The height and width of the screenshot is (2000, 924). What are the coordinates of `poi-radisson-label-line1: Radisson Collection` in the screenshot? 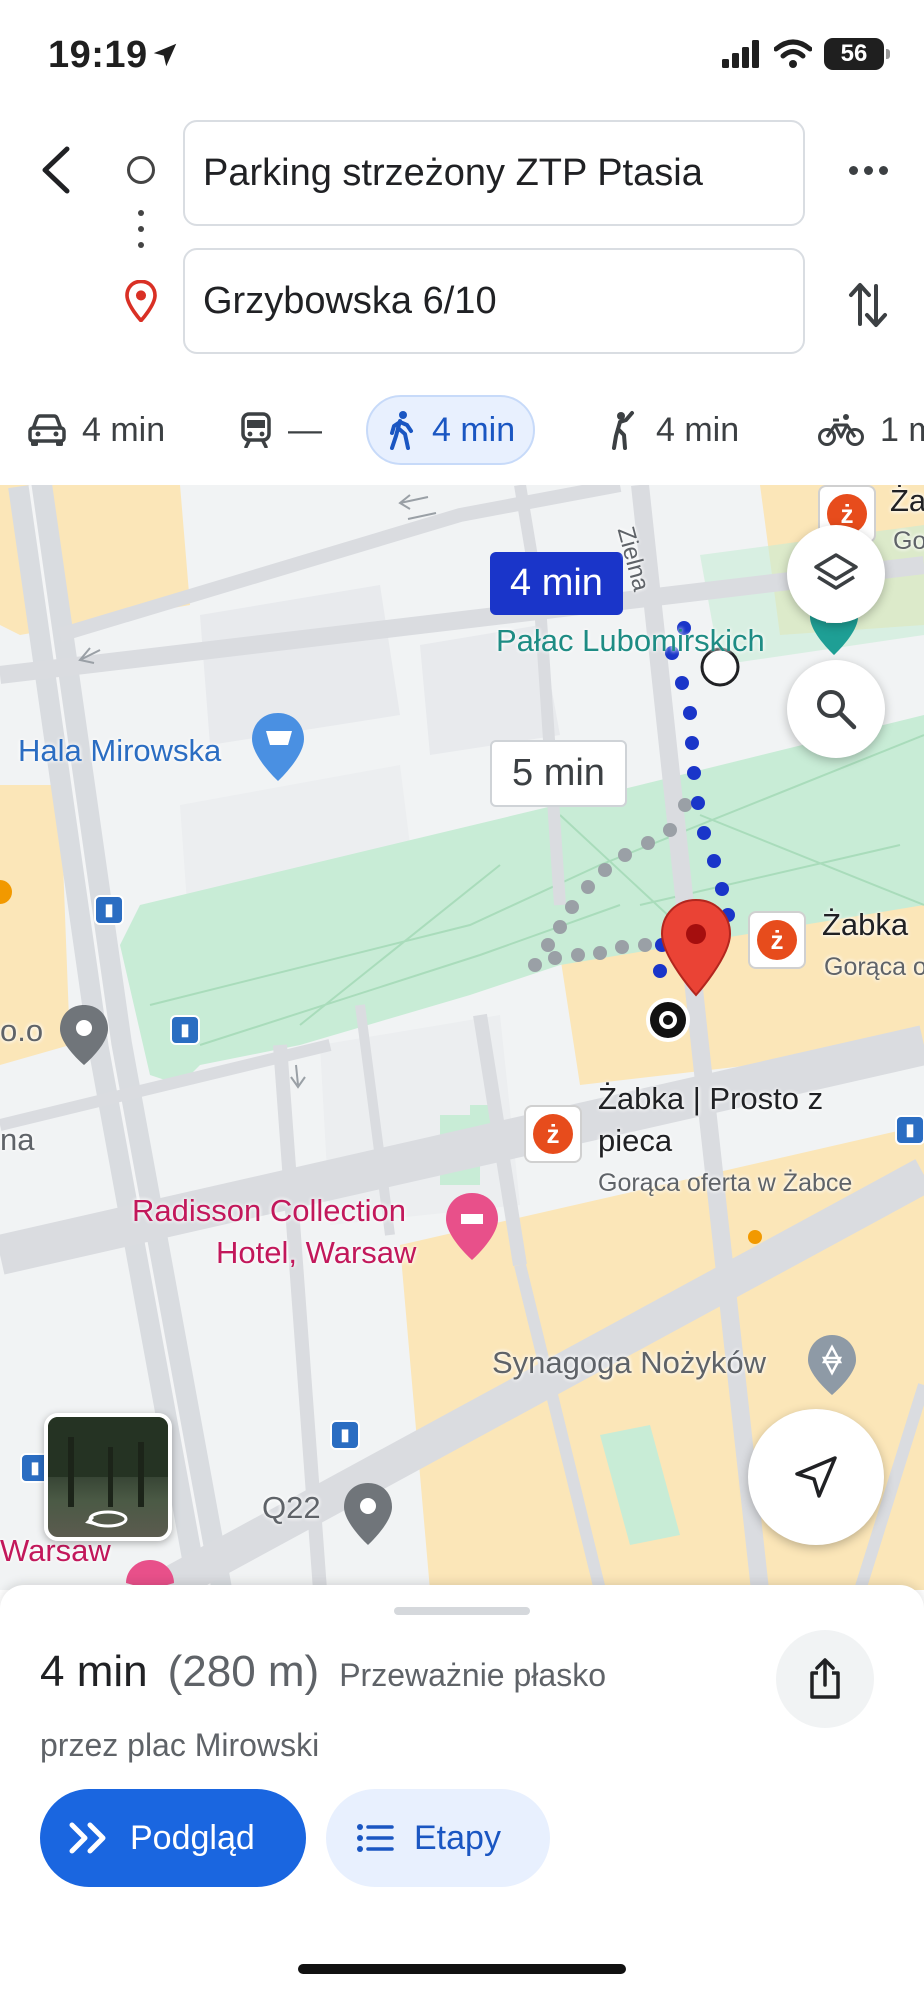 It's located at (269, 1211).